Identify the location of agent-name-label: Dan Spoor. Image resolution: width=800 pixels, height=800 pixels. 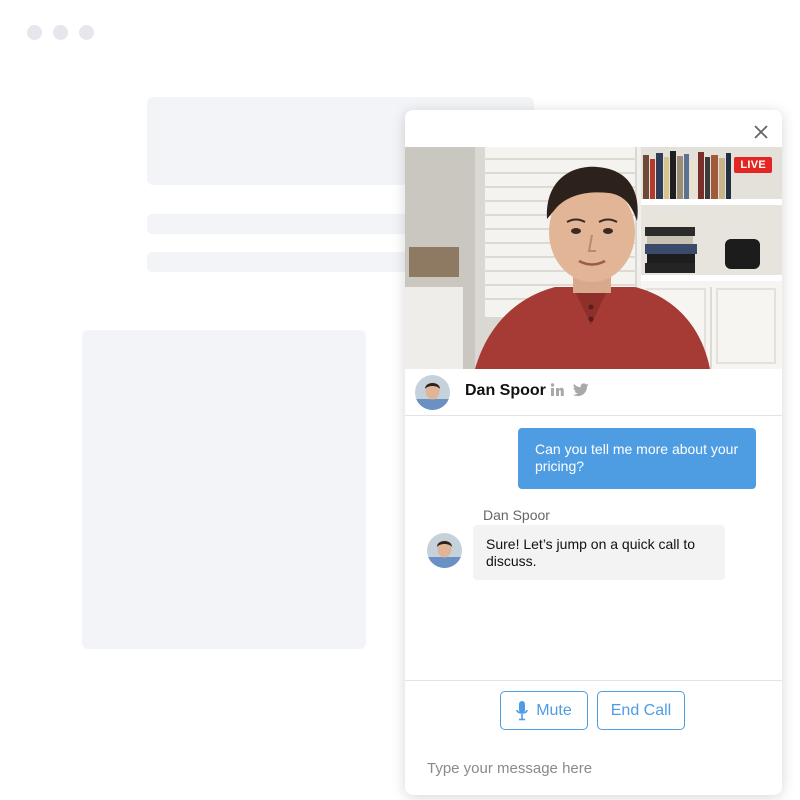
(516, 515).